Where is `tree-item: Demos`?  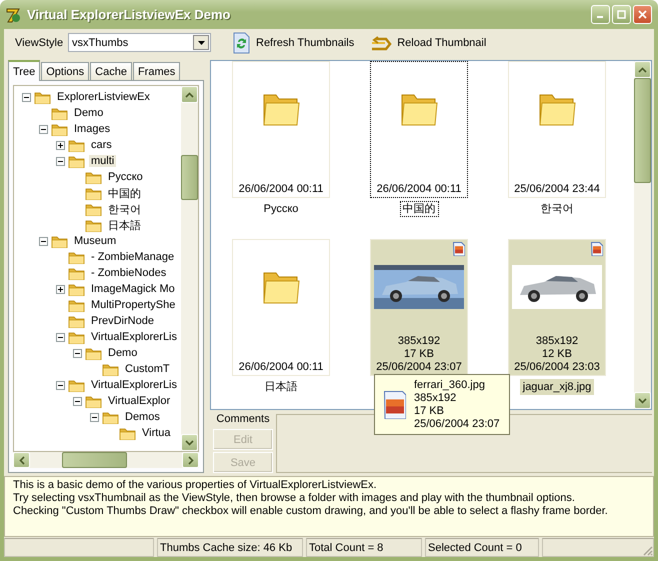
tree-item: Demos is located at coordinates (142, 417).